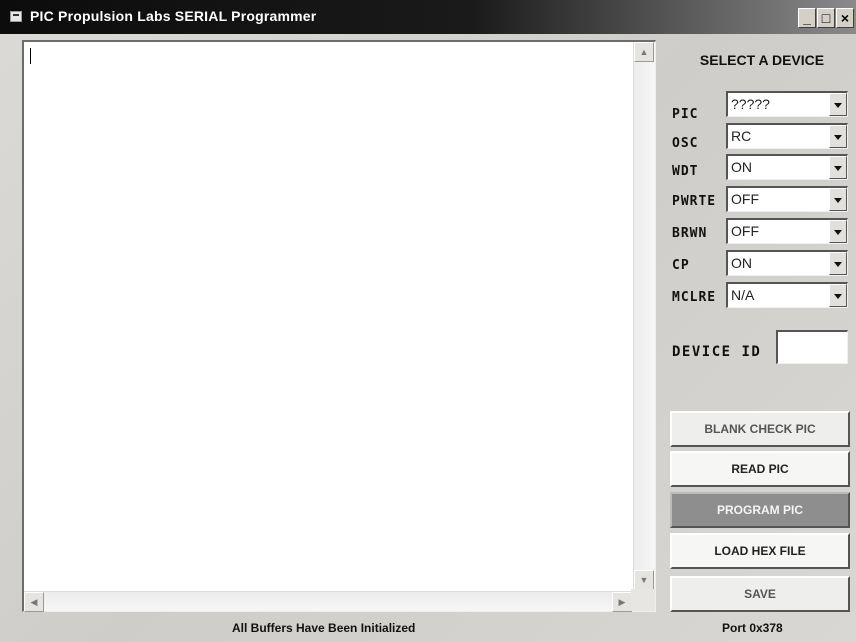 This screenshot has height=642, width=856. What do you see at coordinates (694, 297) in the screenshot?
I see `mclre-label: MCLRE` at bounding box center [694, 297].